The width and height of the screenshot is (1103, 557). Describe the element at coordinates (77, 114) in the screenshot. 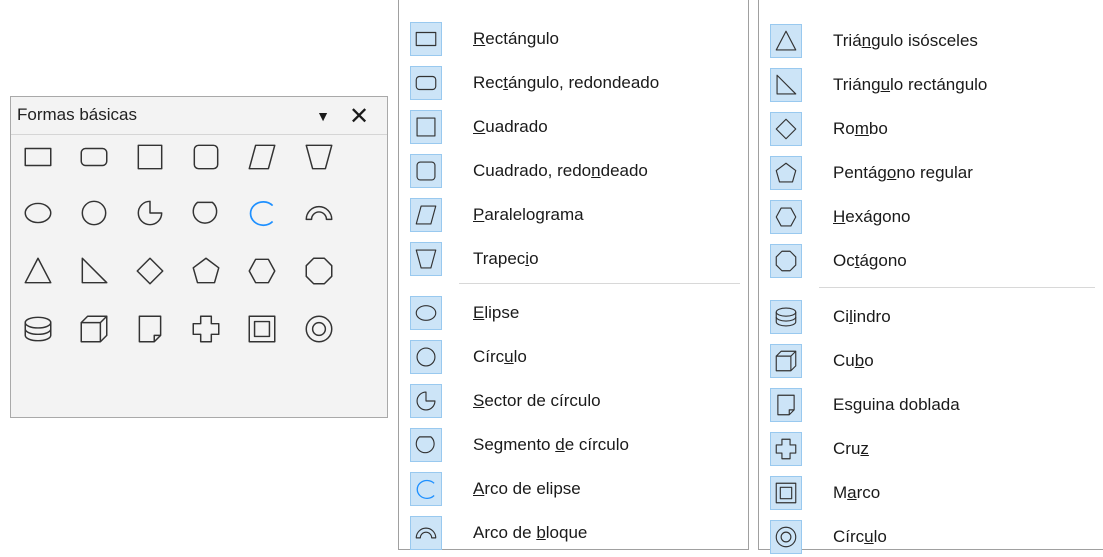

I see `toolbar-title: Formas básicas` at that location.